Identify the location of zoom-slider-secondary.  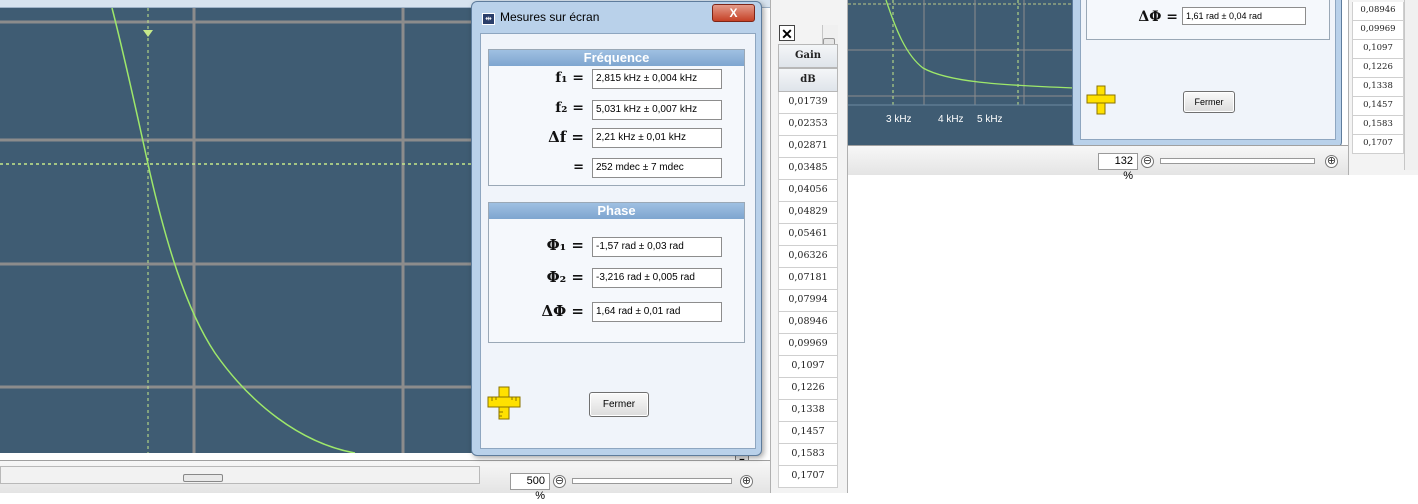
(1237, 161).